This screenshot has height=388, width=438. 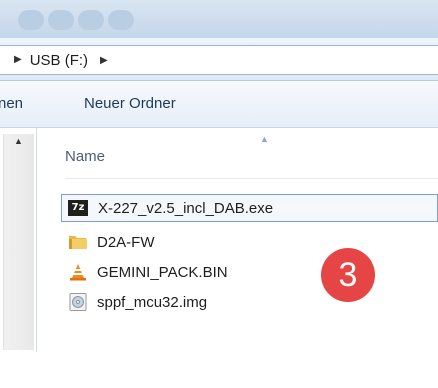 What do you see at coordinates (11, 103) in the screenshot?
I see `toolbar-item-partial: nen` at bounding box center [11, 103].